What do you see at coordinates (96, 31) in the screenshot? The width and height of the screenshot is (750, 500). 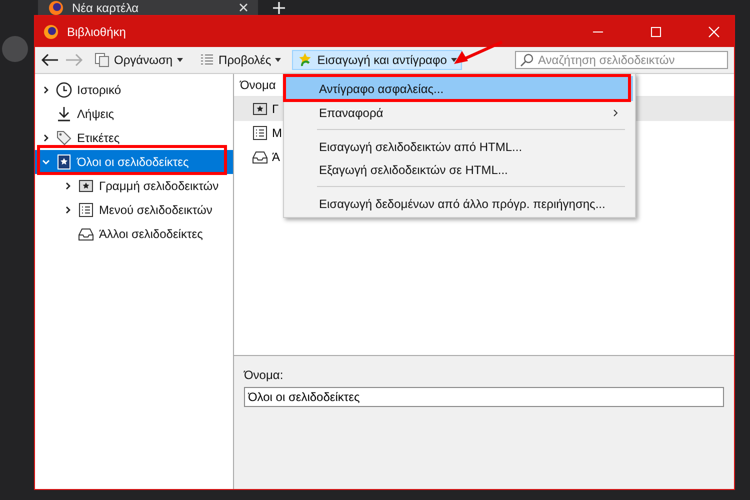 I see `window-title: Βιβλιοθήκη` at bounding box center [96, 31].